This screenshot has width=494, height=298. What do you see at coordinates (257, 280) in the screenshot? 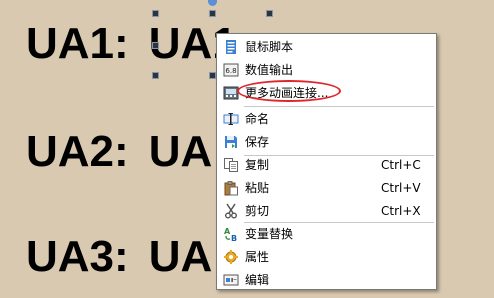
I see `menu-item-label: 编辑` at bounding box center [257, 280].